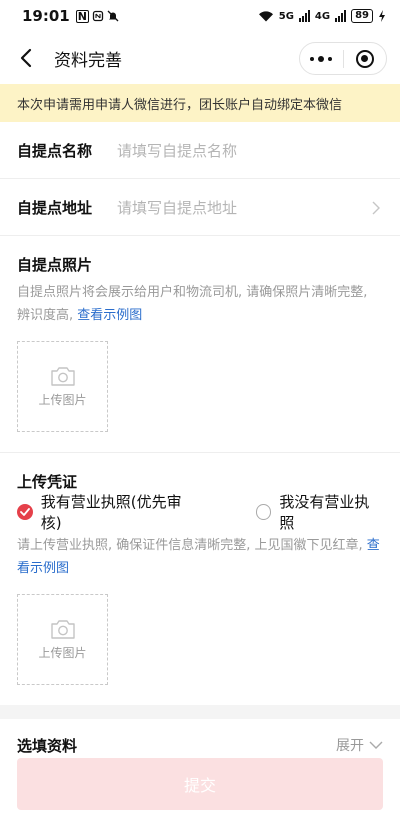  I want to click on pickup-address-row: 自提点地址 请填写自提点地址, so click(200, 207).